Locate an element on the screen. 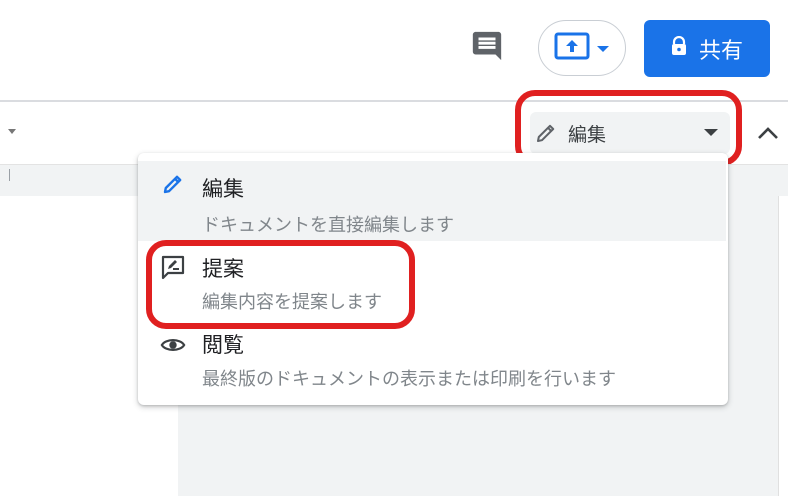  menu-item-suggest: 提案 編集内容を提案します is located at coordinates (433, 280).